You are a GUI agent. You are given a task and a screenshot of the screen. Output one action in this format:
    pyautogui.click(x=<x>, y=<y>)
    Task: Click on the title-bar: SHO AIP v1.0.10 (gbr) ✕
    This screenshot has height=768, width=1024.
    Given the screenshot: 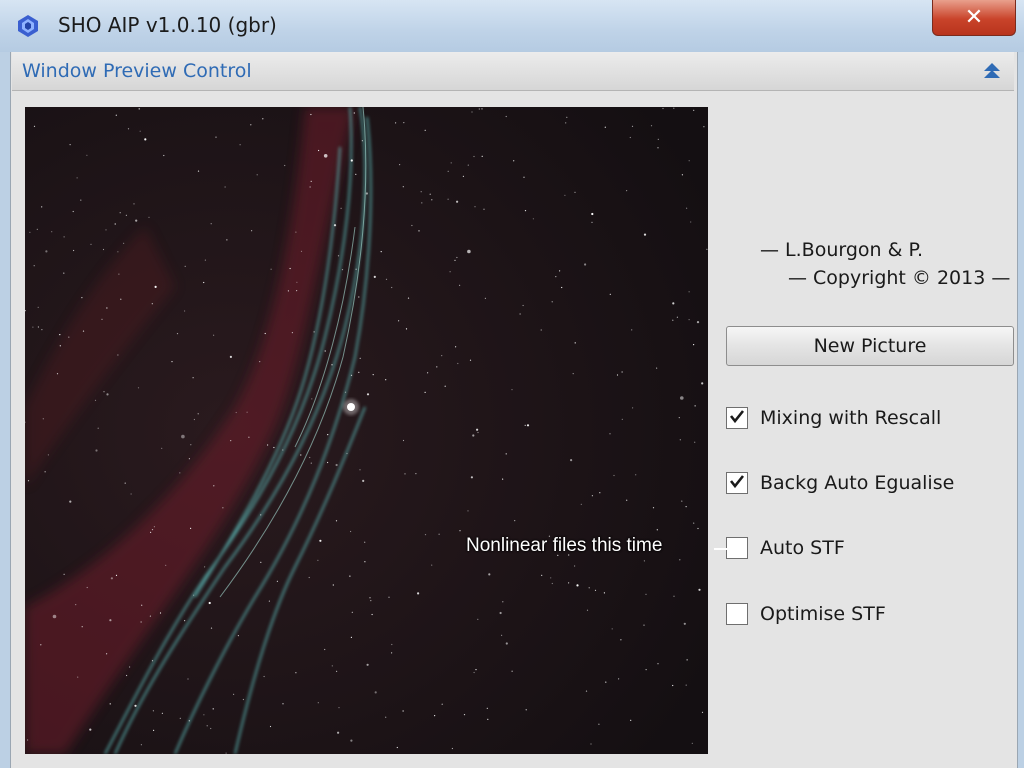 What is the action you would take?
    pyautogui.click(x=512, y=26)
    